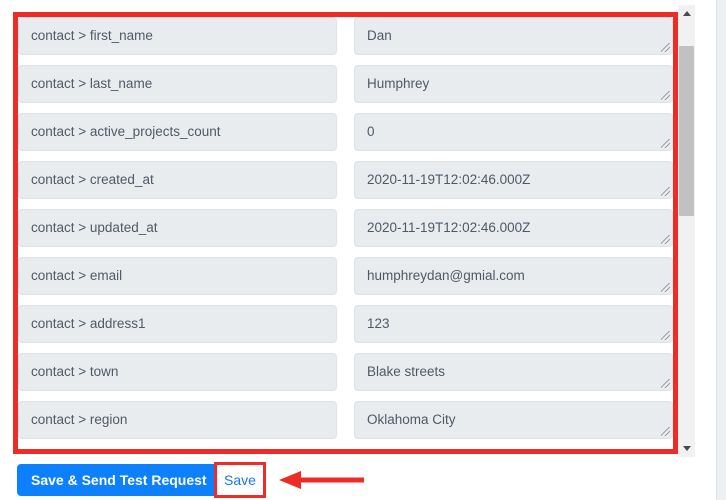 The width and height of the screenshot is (726, 500). What do you see at coordinates (686, 448) in the screenshot?
I see `scroll-down-arrow-icon` at bounding box center [686, 448].